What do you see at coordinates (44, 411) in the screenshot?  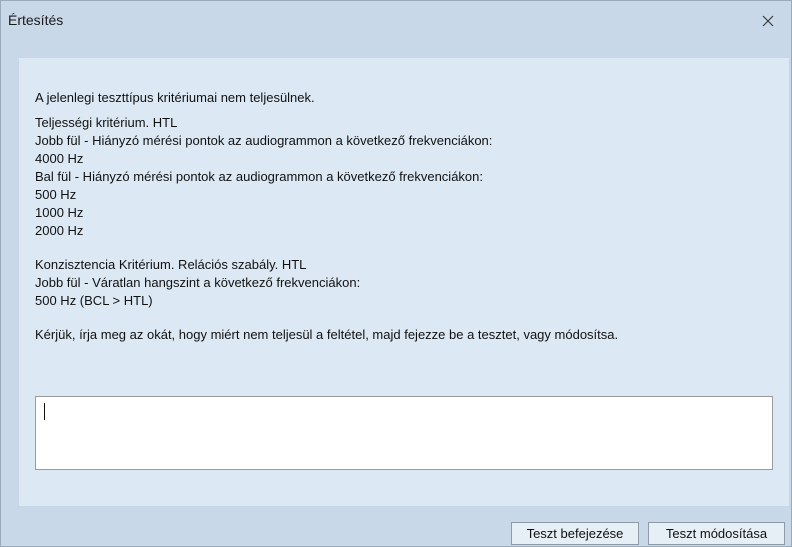 I see `text-cursor` at bounding box center [44, 411].